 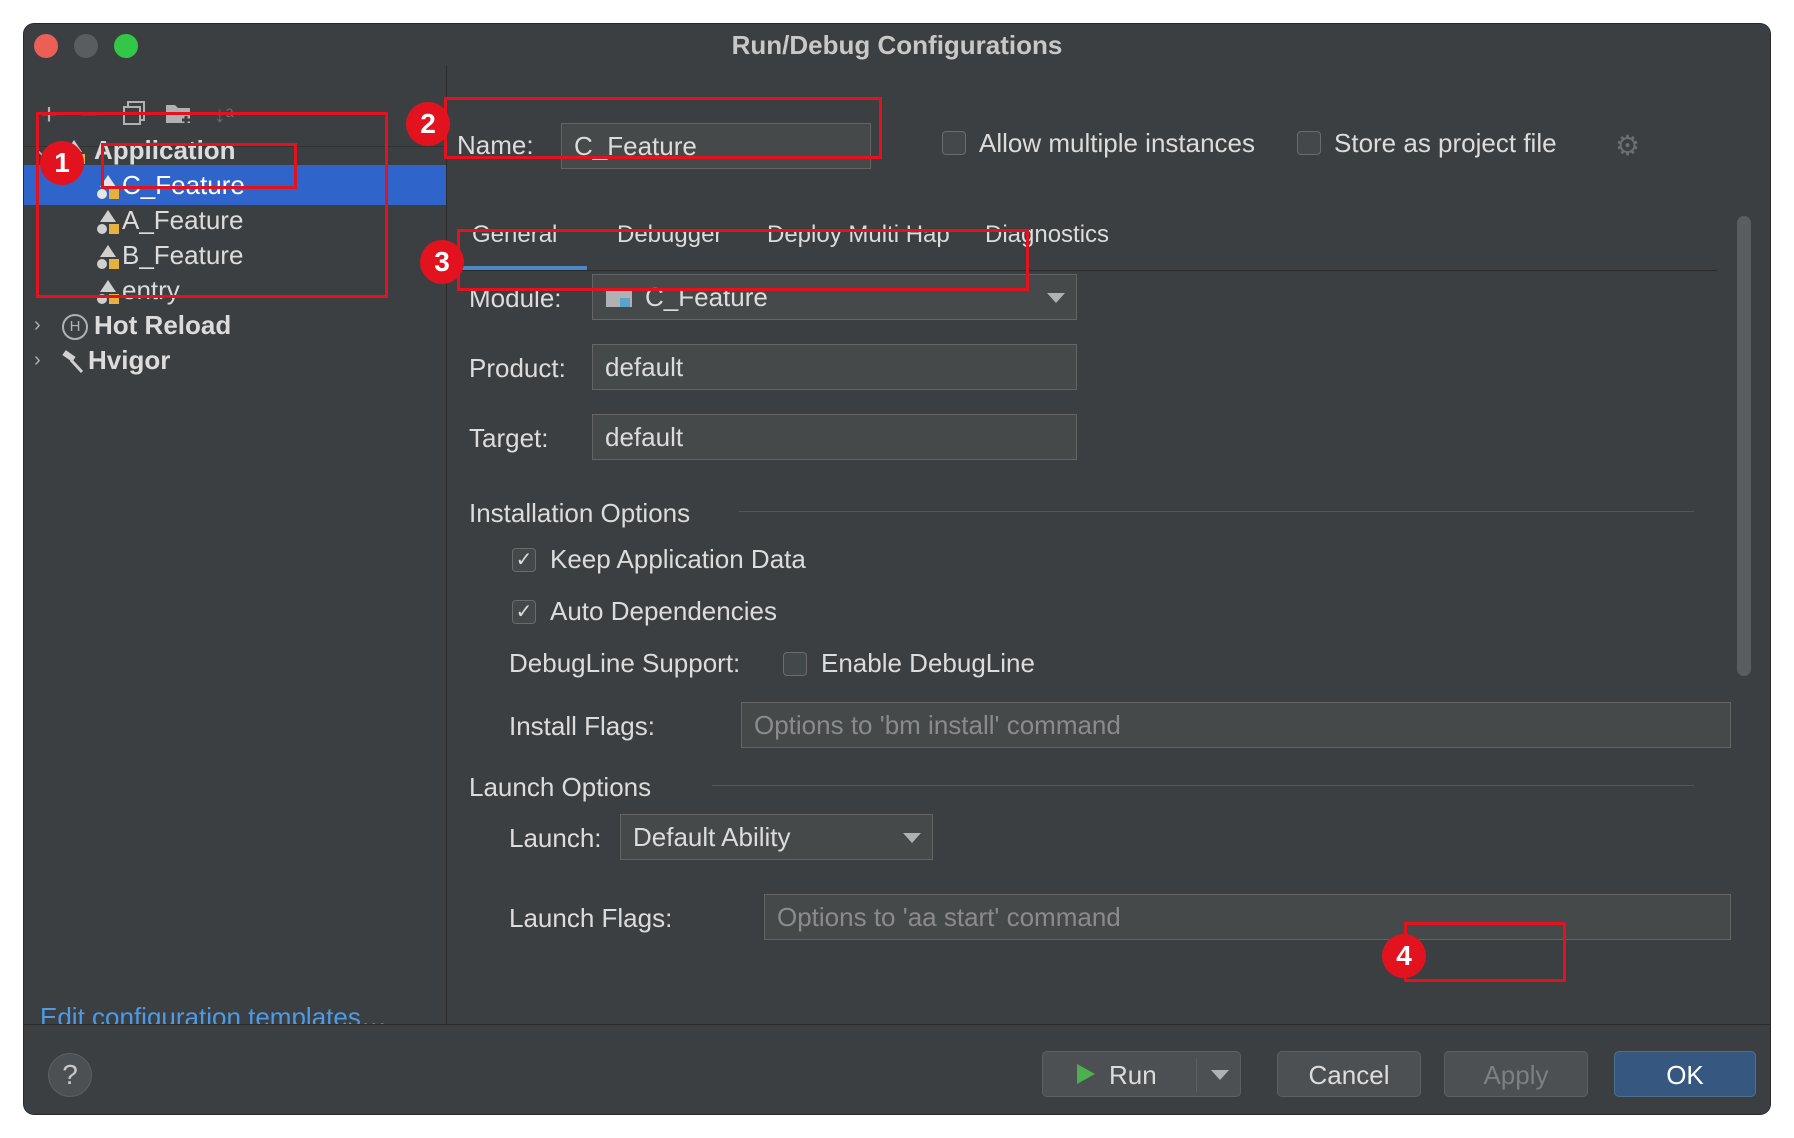 I want to click on tree-label: Hvigor, so click(x=129, y=360).